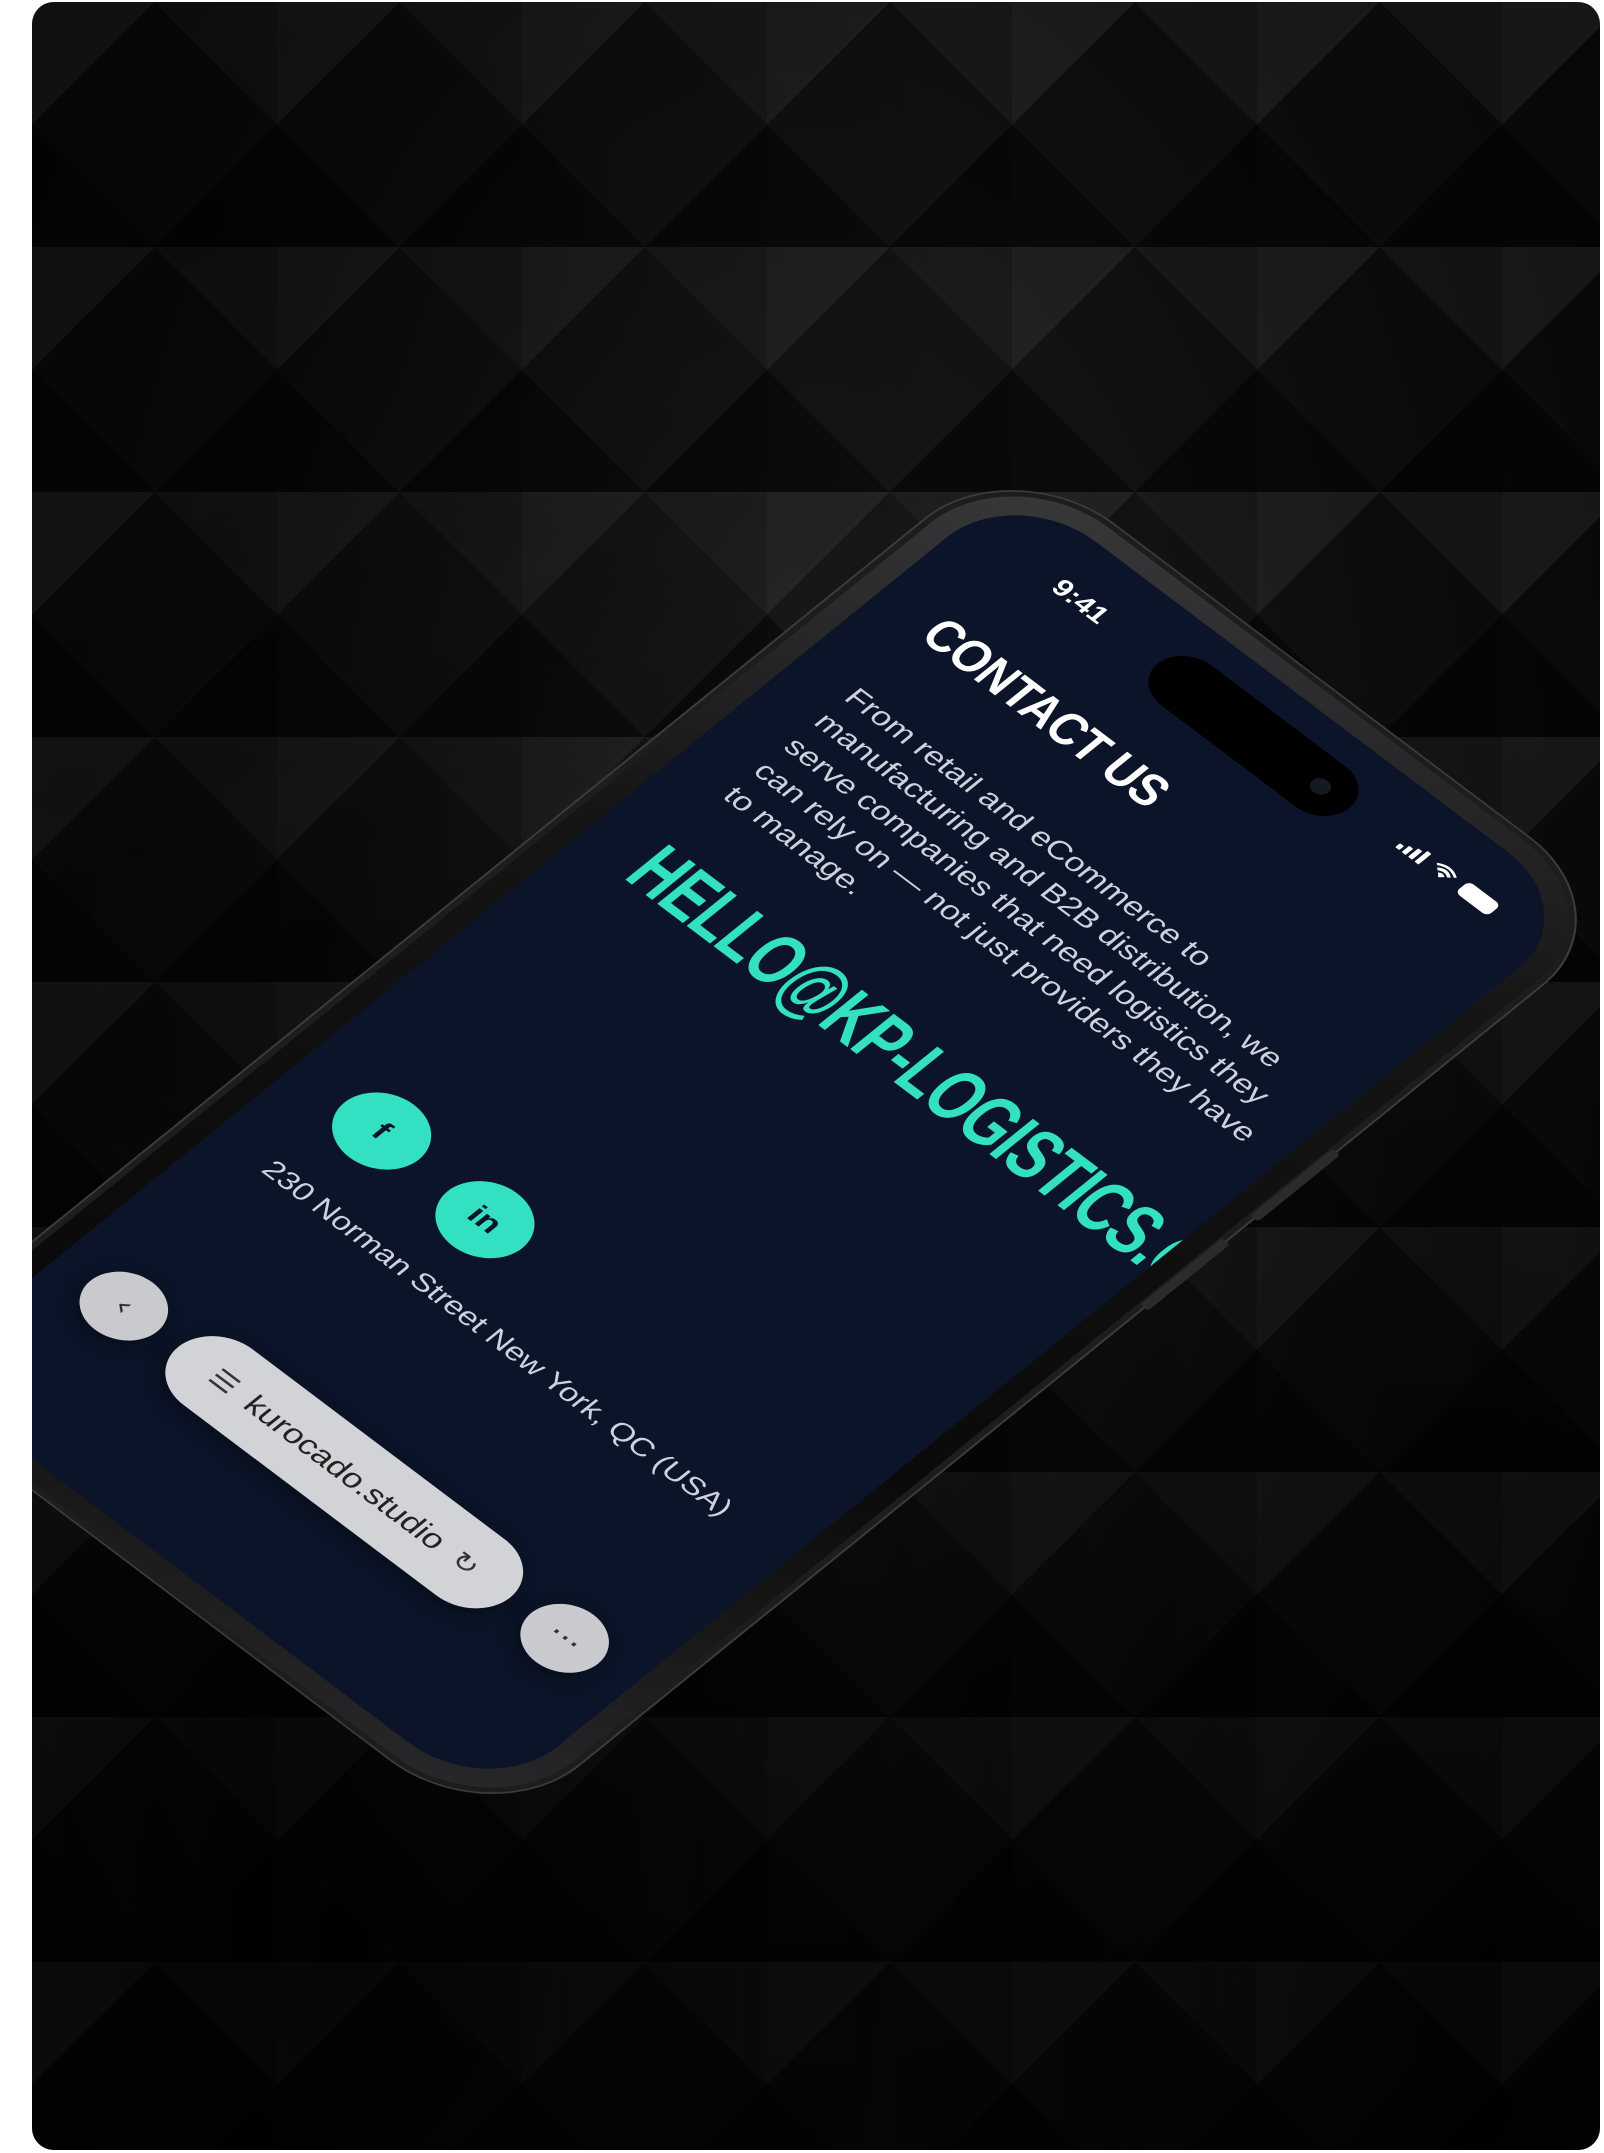 The image size is (1604, 2153). What do you see at coordinates (1413, 850) in the screenshot?
I see `cellular-signal-icon` at bounding box center [1413, 850].